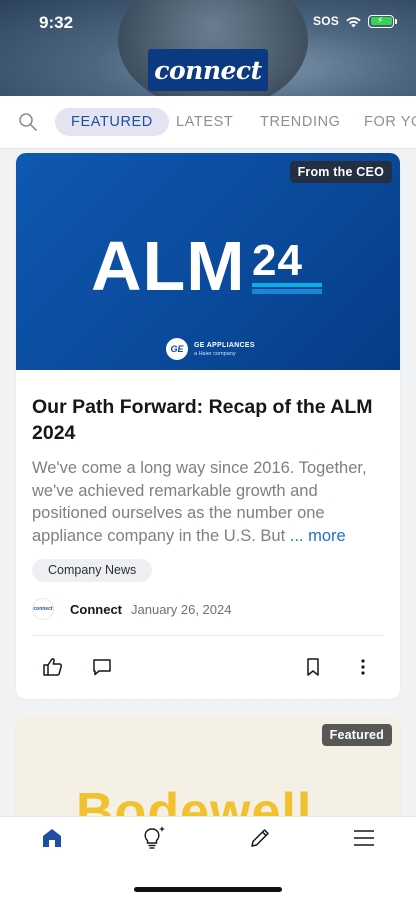 The image size is (416, 900). What do you see at coordinates (177, 349) in the screenshot?
I see `ge-logo-icon: GE` at bounding box center [177, 349].